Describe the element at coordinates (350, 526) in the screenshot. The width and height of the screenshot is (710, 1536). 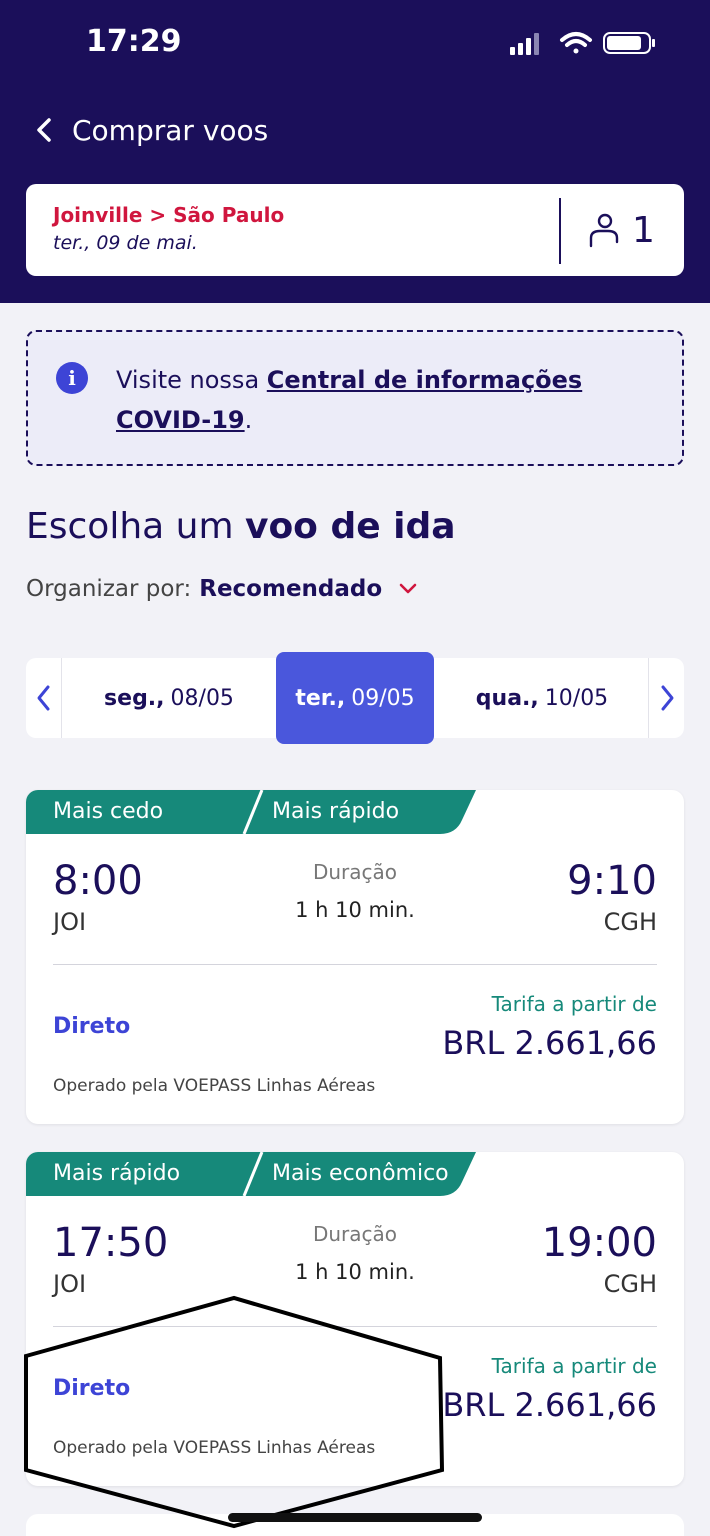
I see `page-title-emphasis: voo de ida` at that location.